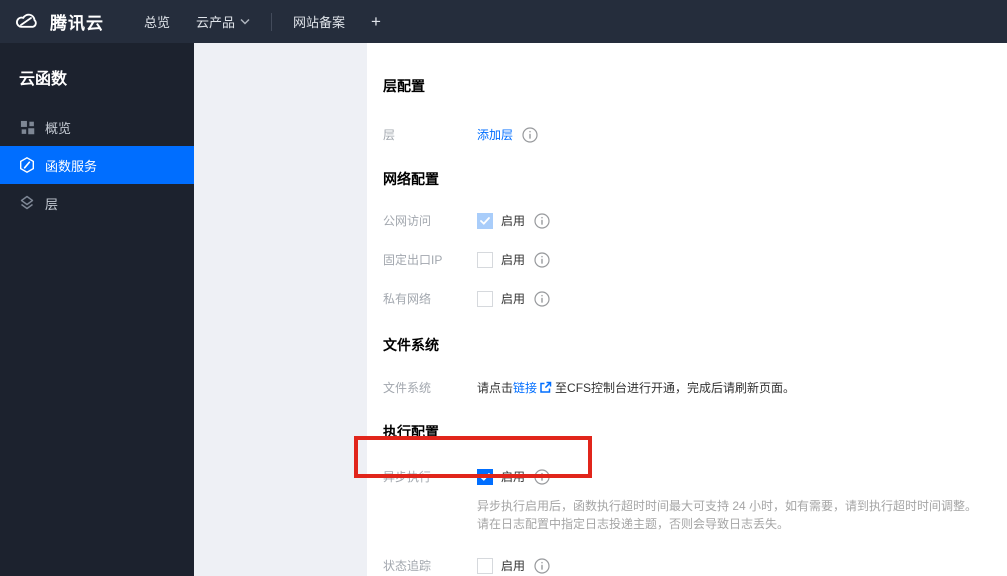 The height and width of the screenshot is (576, 1007). Describe the element at coordinates (27, 165) in the screenshot. I see `function-icon` at that location.